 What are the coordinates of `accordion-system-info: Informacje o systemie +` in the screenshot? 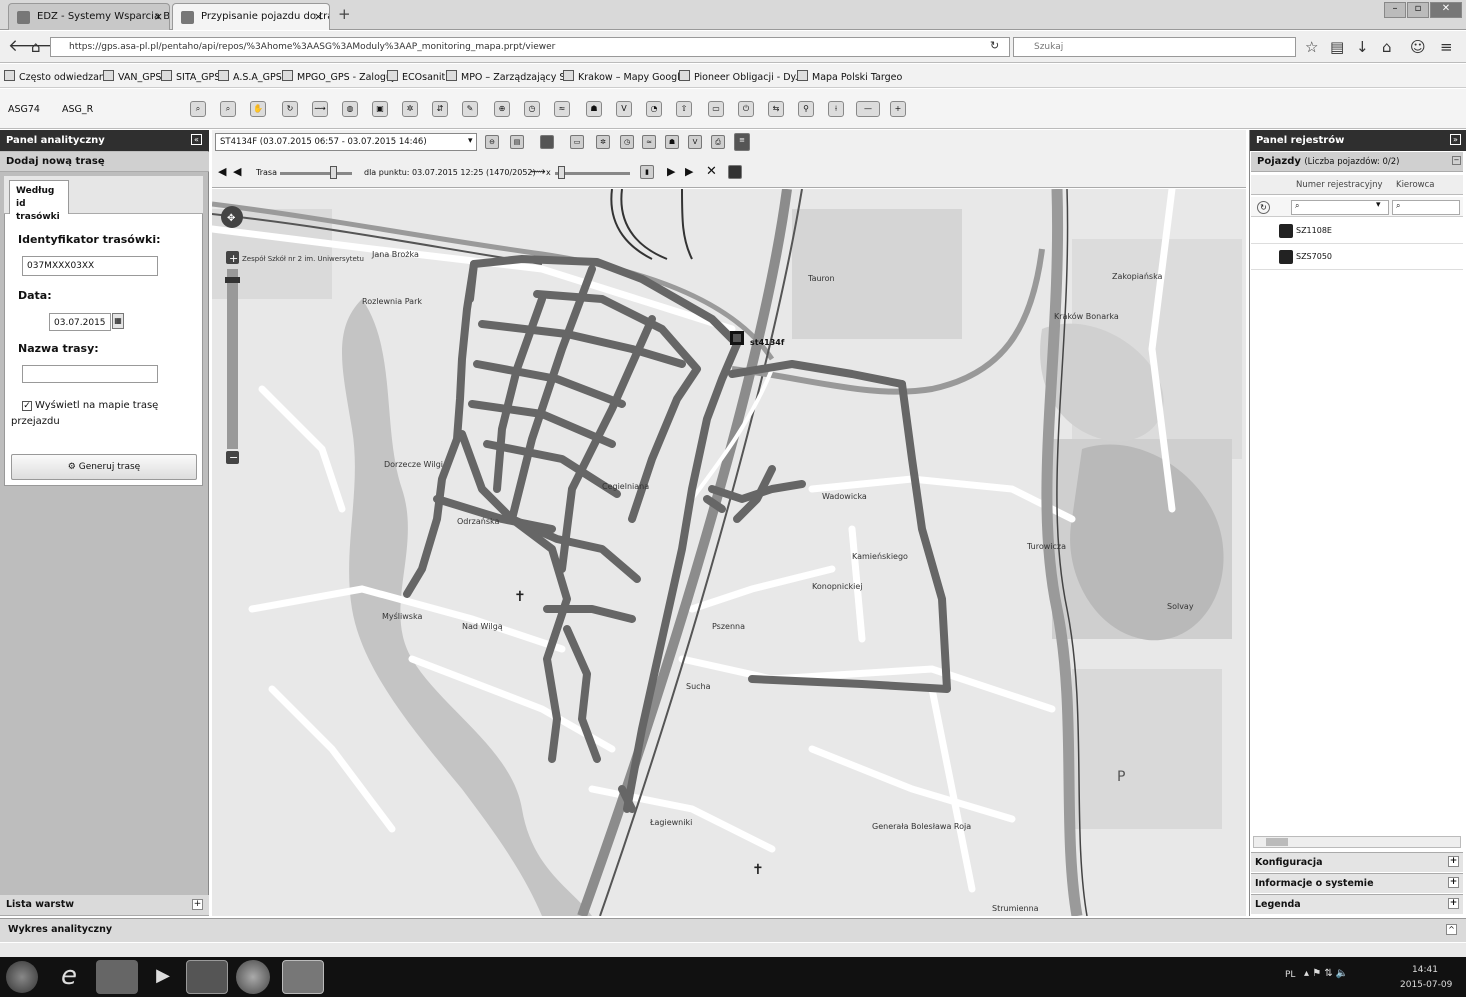 It's located at (1357, 883).